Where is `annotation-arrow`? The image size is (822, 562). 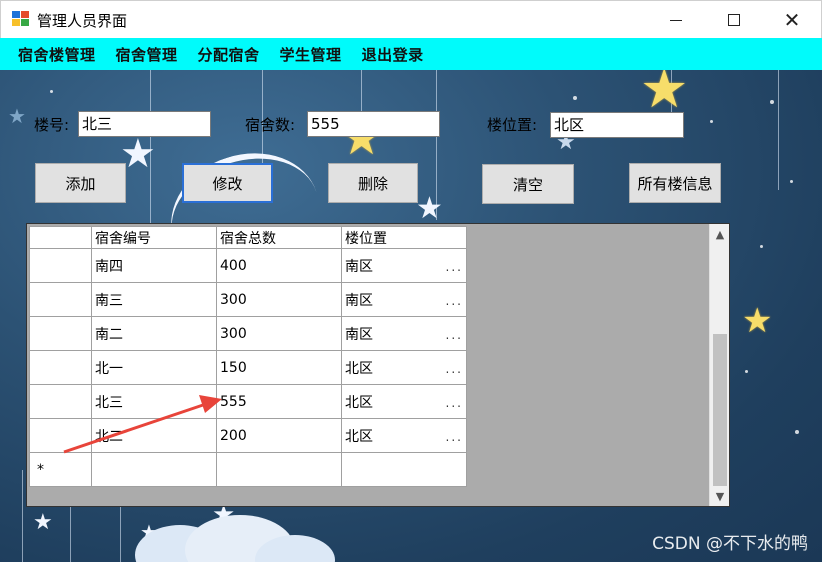 annotation-arrow is located at coordinates (142, 424).